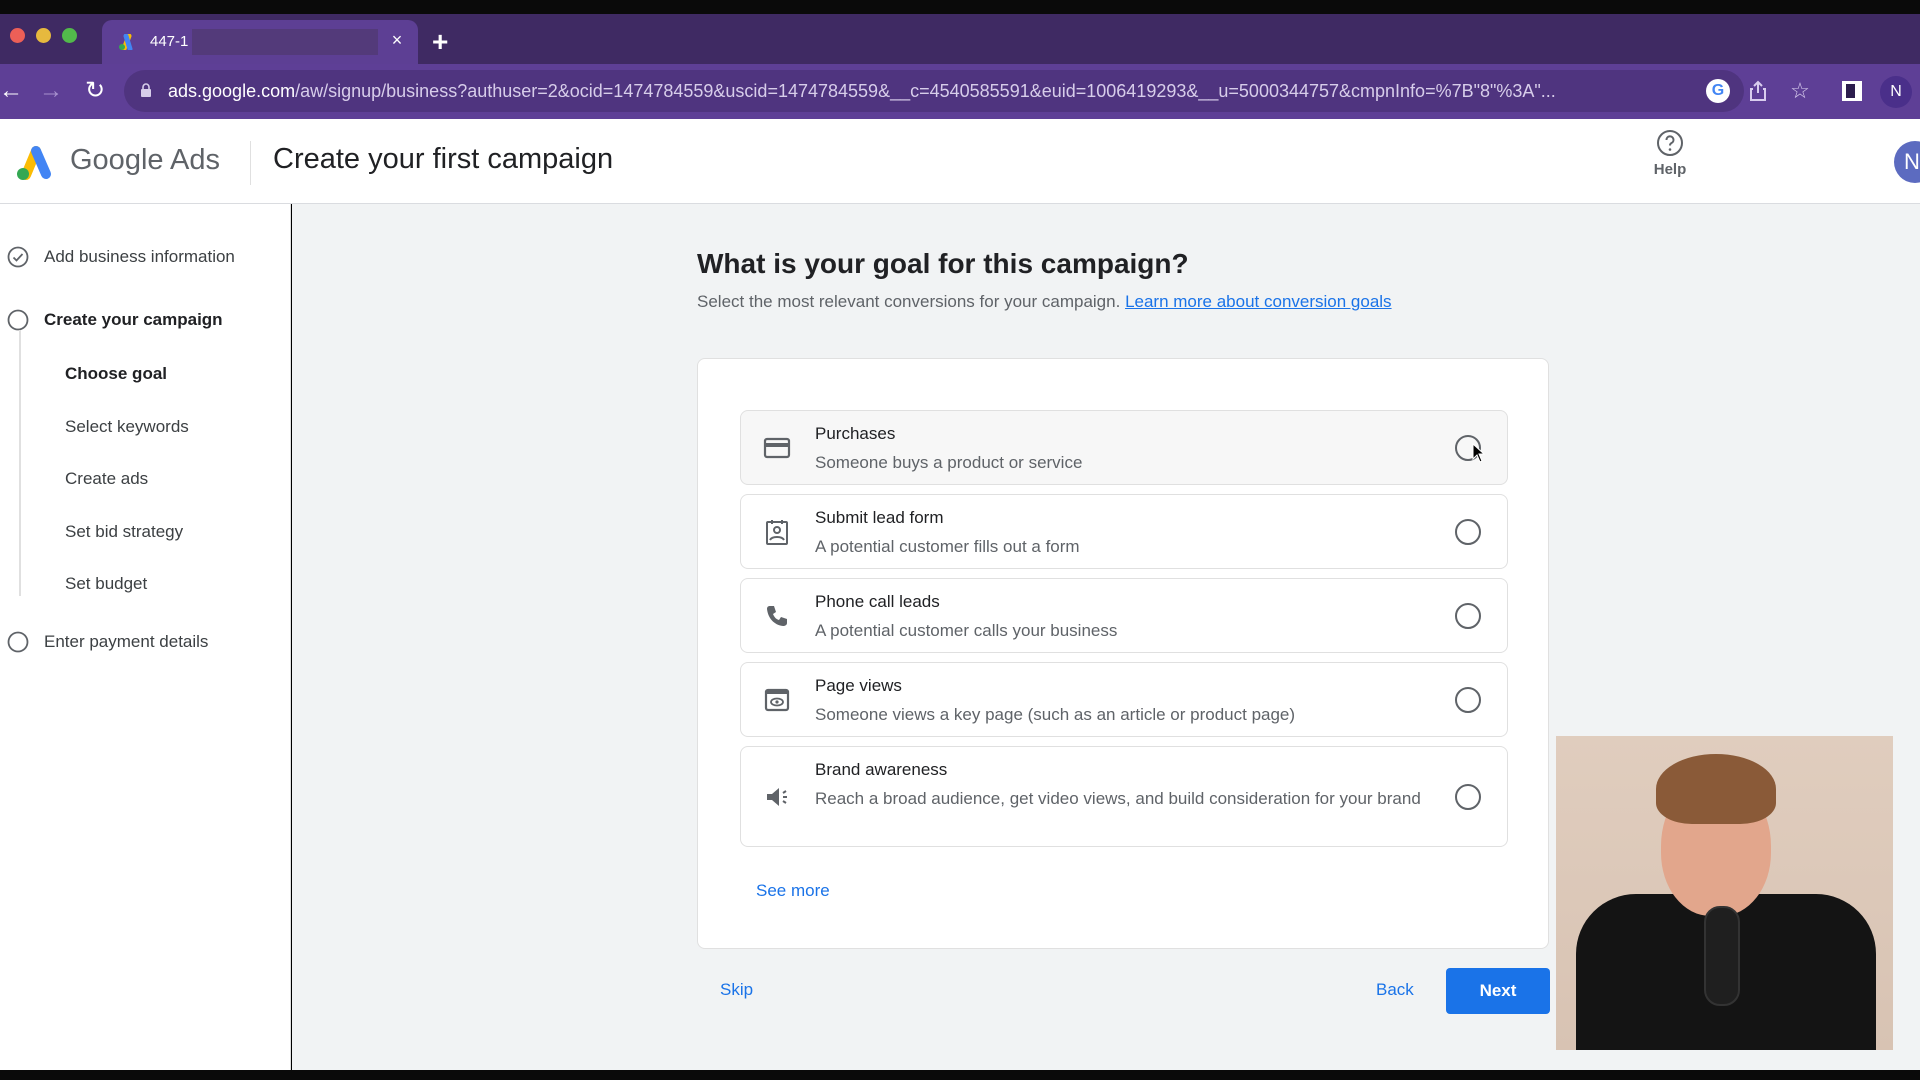 The image size is (1920, 1080). Describe the element at coordinates (855, 433) in the screenshot. I see `option-title: Purchases` at that location.